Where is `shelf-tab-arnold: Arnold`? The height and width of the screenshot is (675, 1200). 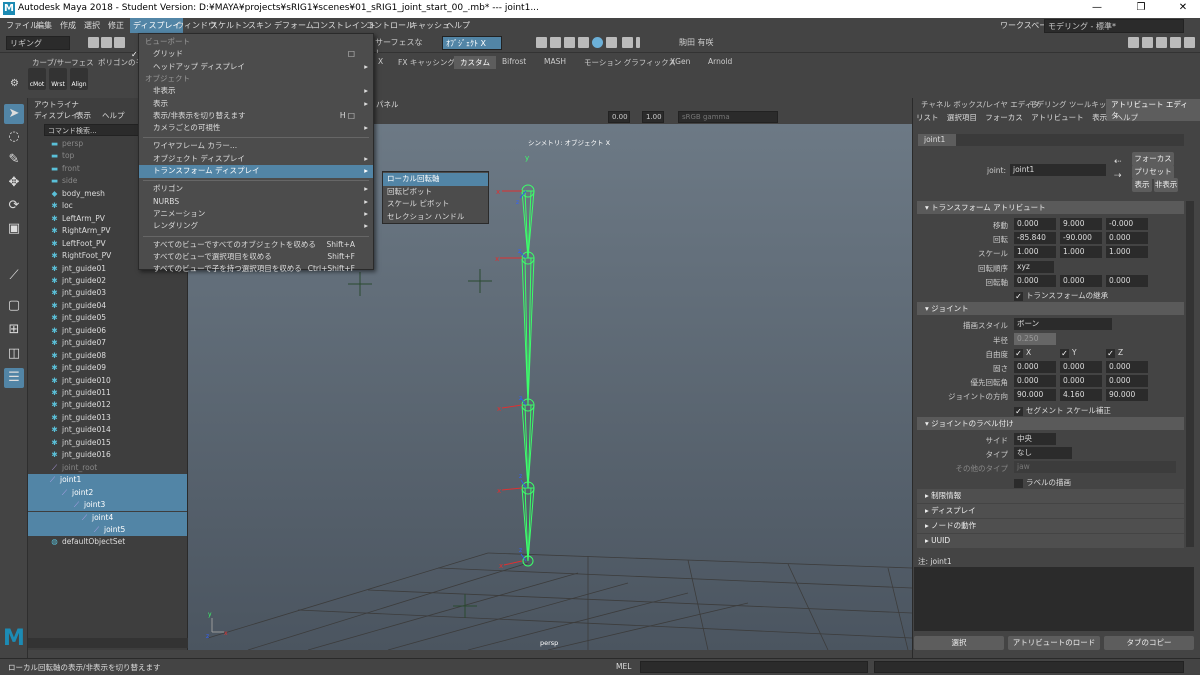
shelf-tab-arnold: Arnold is located at coordinates (720, 61).